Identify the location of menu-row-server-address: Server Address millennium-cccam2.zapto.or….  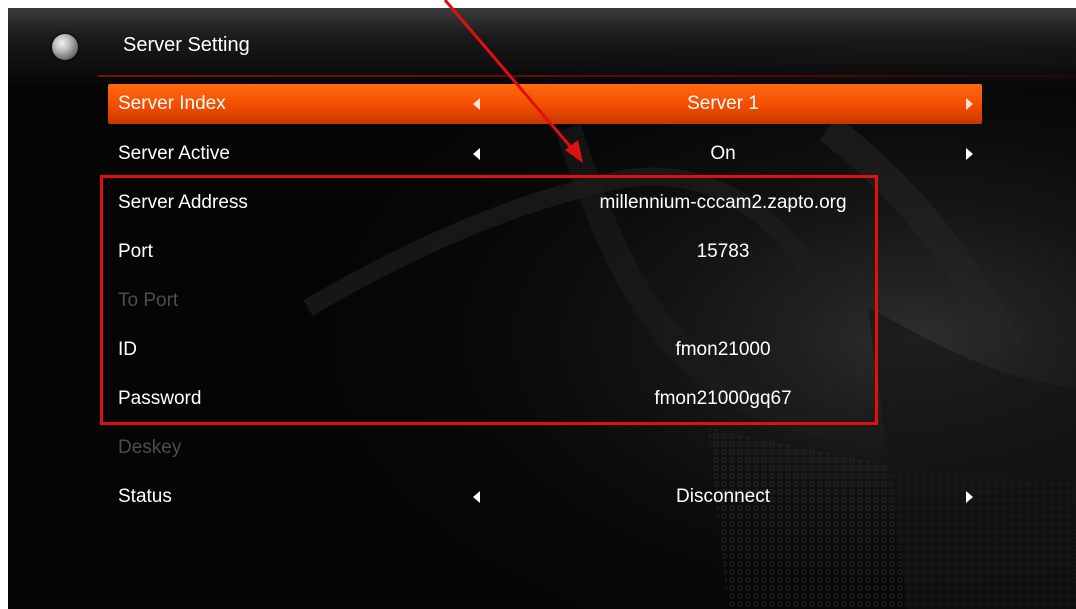
(545, 203).